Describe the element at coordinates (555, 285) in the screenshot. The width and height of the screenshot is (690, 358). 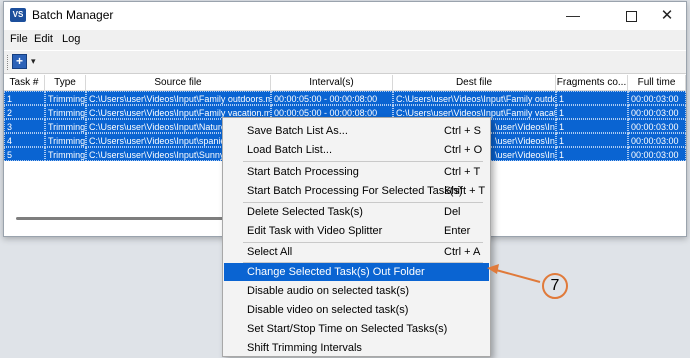
I see `callout-number: 7` at that location.